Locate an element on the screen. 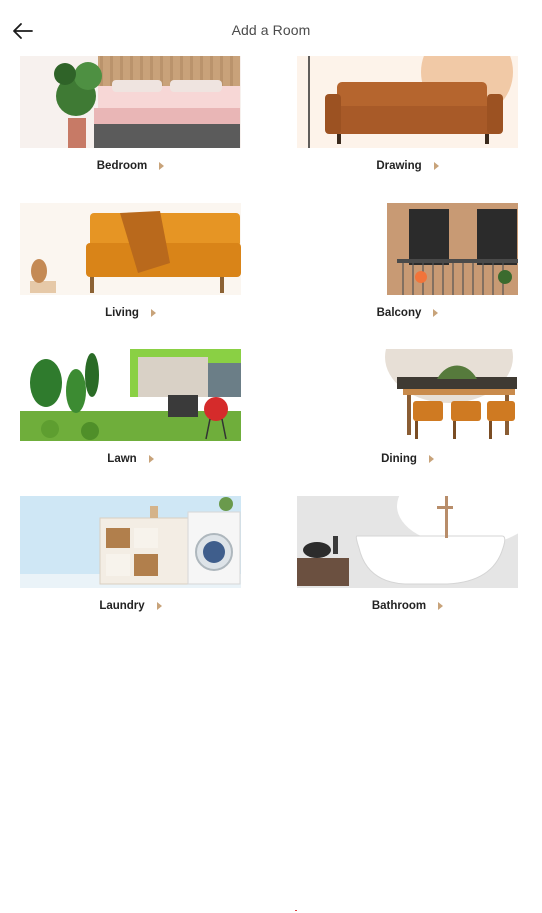 The width and height of the screenshot is (542, 913). room-card-bedroom: Bedroom is located at coordinates (130, 114).